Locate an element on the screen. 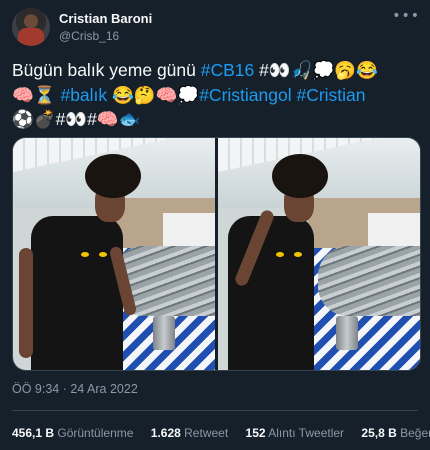 The height and width of the screenshot is (450, 430). stat-value: 1.628 is located at coordinates (165, 433).